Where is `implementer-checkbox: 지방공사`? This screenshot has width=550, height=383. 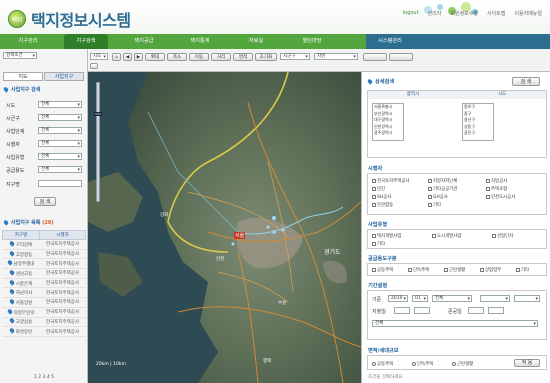
implementer-checkbox: 지방공사 is located at coordinates (496, 181).